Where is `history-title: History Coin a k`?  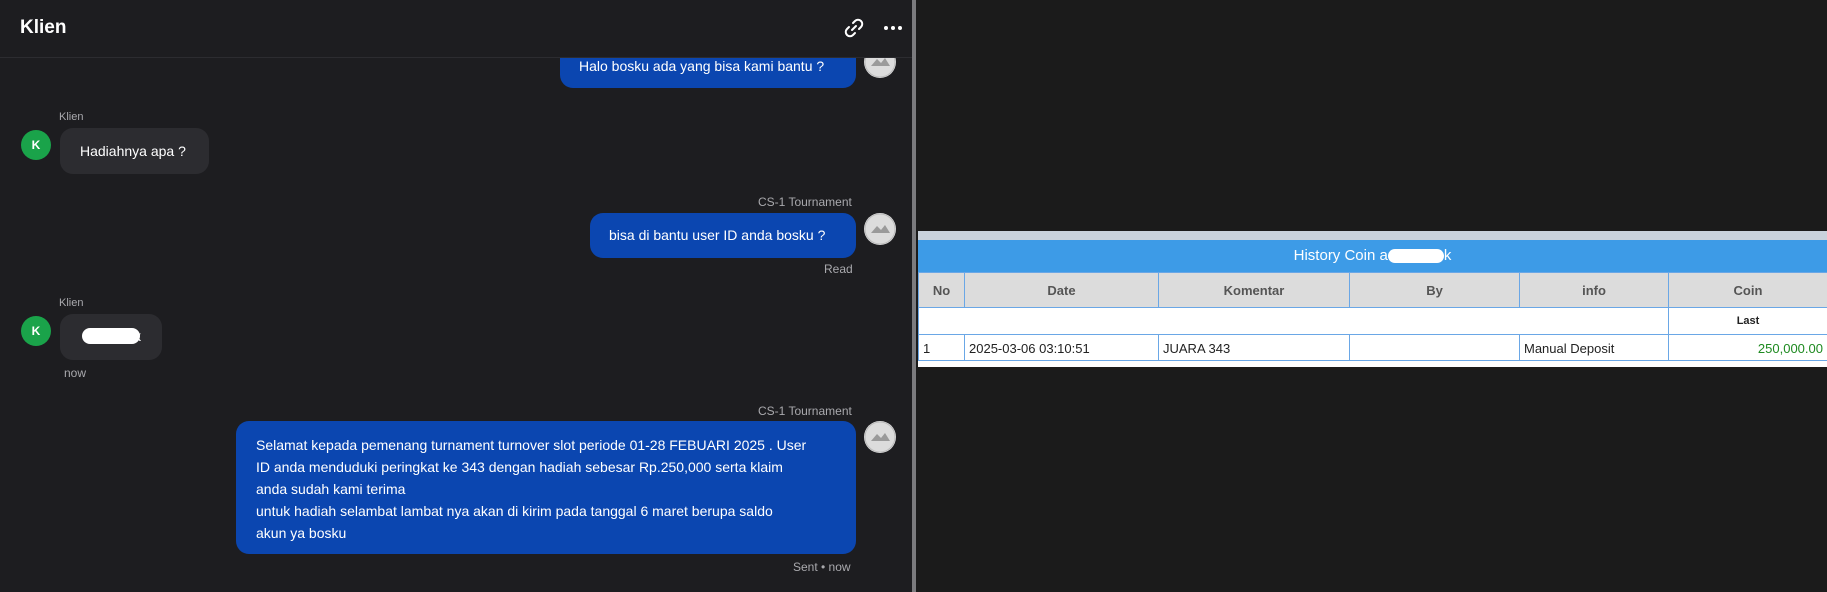 history-title: History Coin a k is located at coordinates (1372, 256).